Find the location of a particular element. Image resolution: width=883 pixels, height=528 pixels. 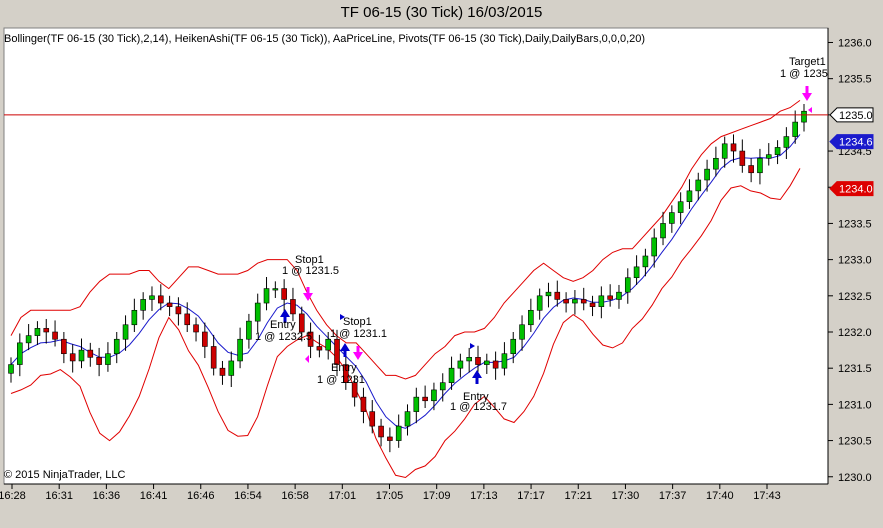

x-tick-label-1: 16:31 is located at coordinates (59, 496).